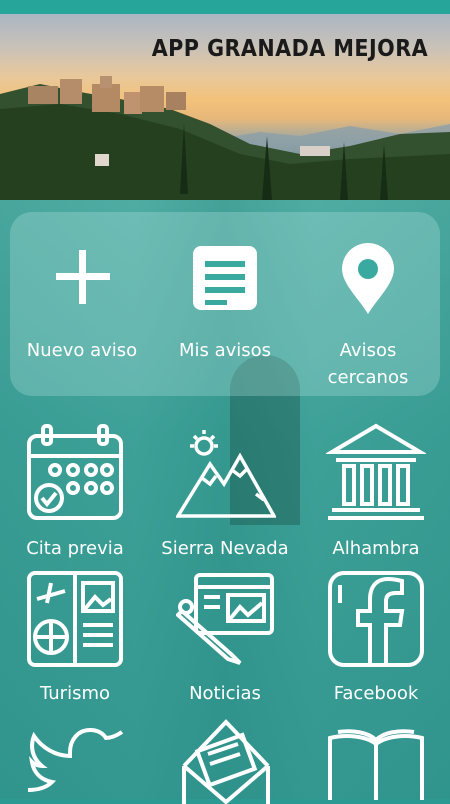  What do you see at coordinates (368, 377) in the screenshot?
I see `avisos-cercanos-label-line2: cercanos` at bounding box center [368, 377].